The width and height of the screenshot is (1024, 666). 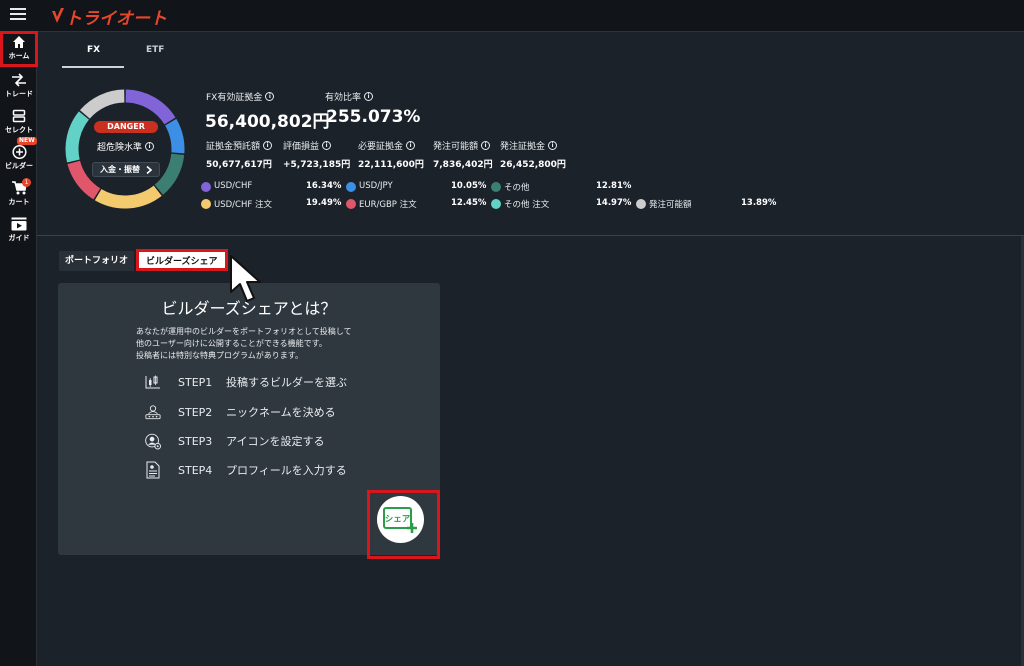 What do you see at coordinates (195, 470) in the screenshot?
I see `step-number: STEP4` at bounding box center [195, 470].